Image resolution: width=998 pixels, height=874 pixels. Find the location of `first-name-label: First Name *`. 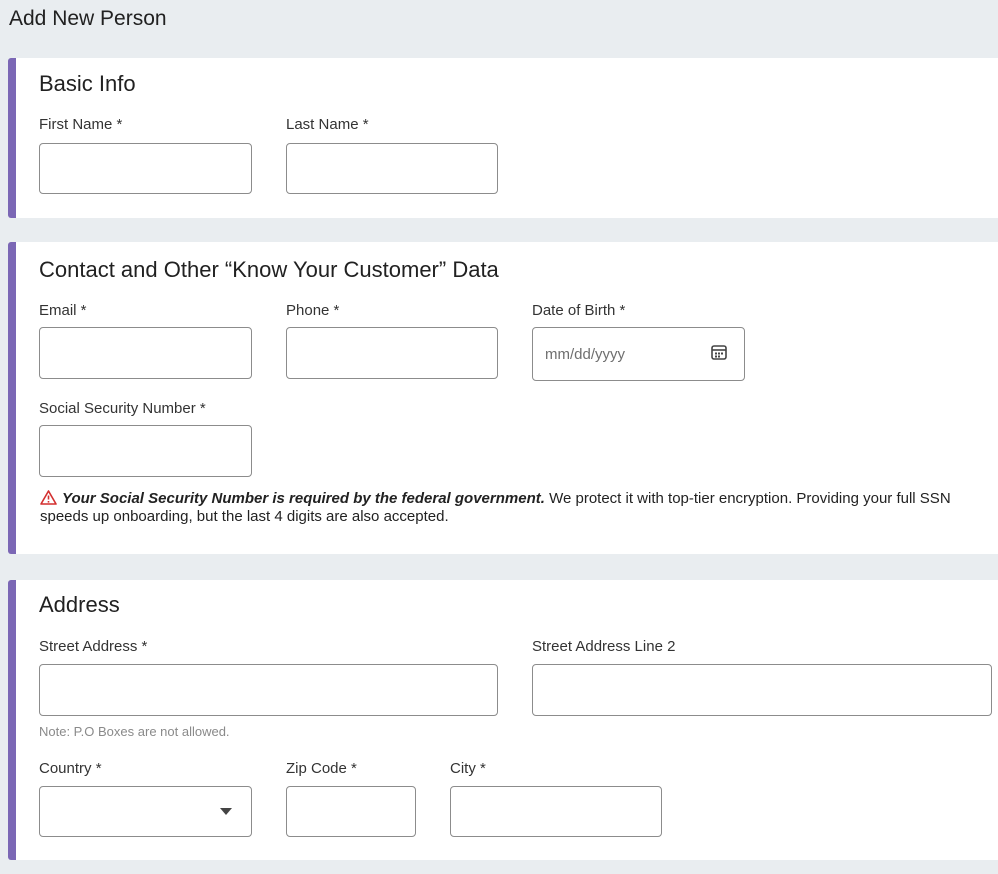

first-name-label: First Name * is located at coordinates (81, 124).